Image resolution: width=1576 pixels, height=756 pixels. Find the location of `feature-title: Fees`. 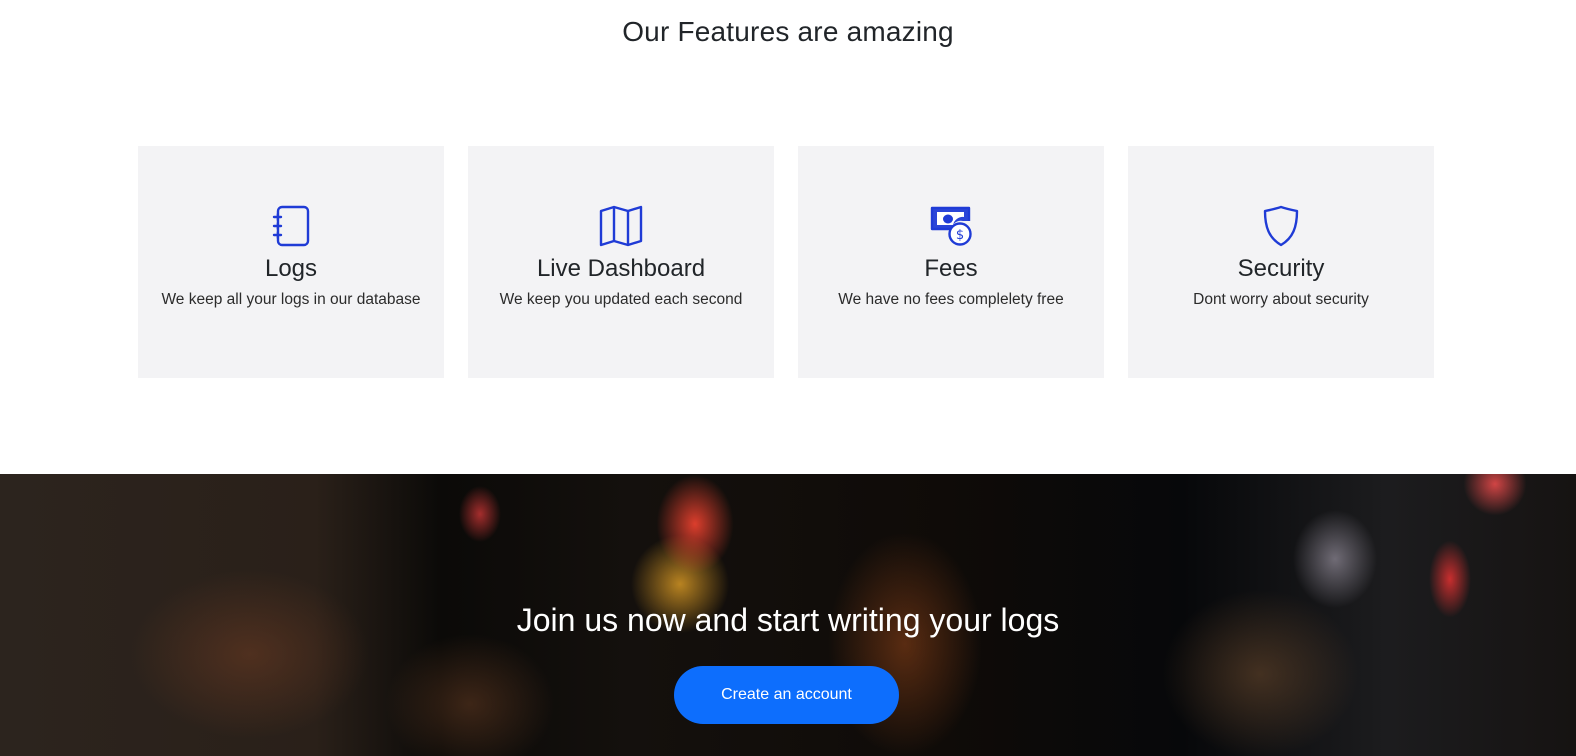

feature-title: Fees is located at coordinates (951, 268).